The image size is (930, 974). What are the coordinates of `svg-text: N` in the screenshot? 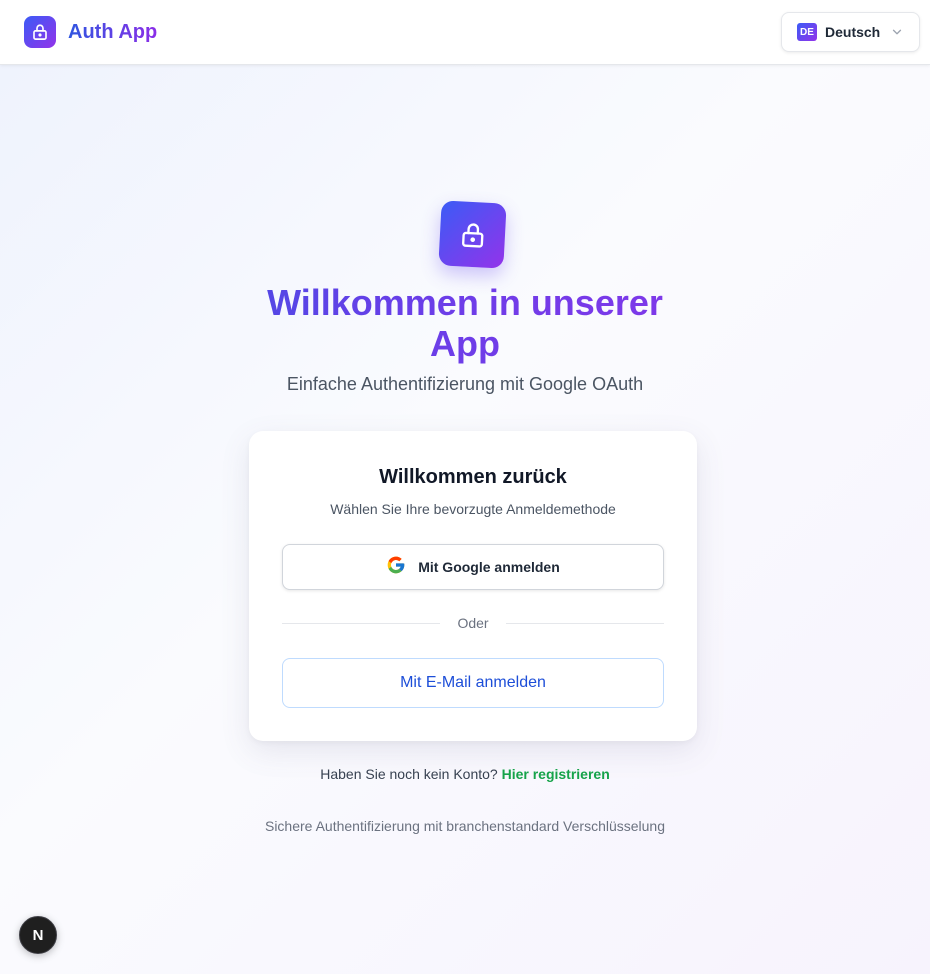 It's located at (38, 935).